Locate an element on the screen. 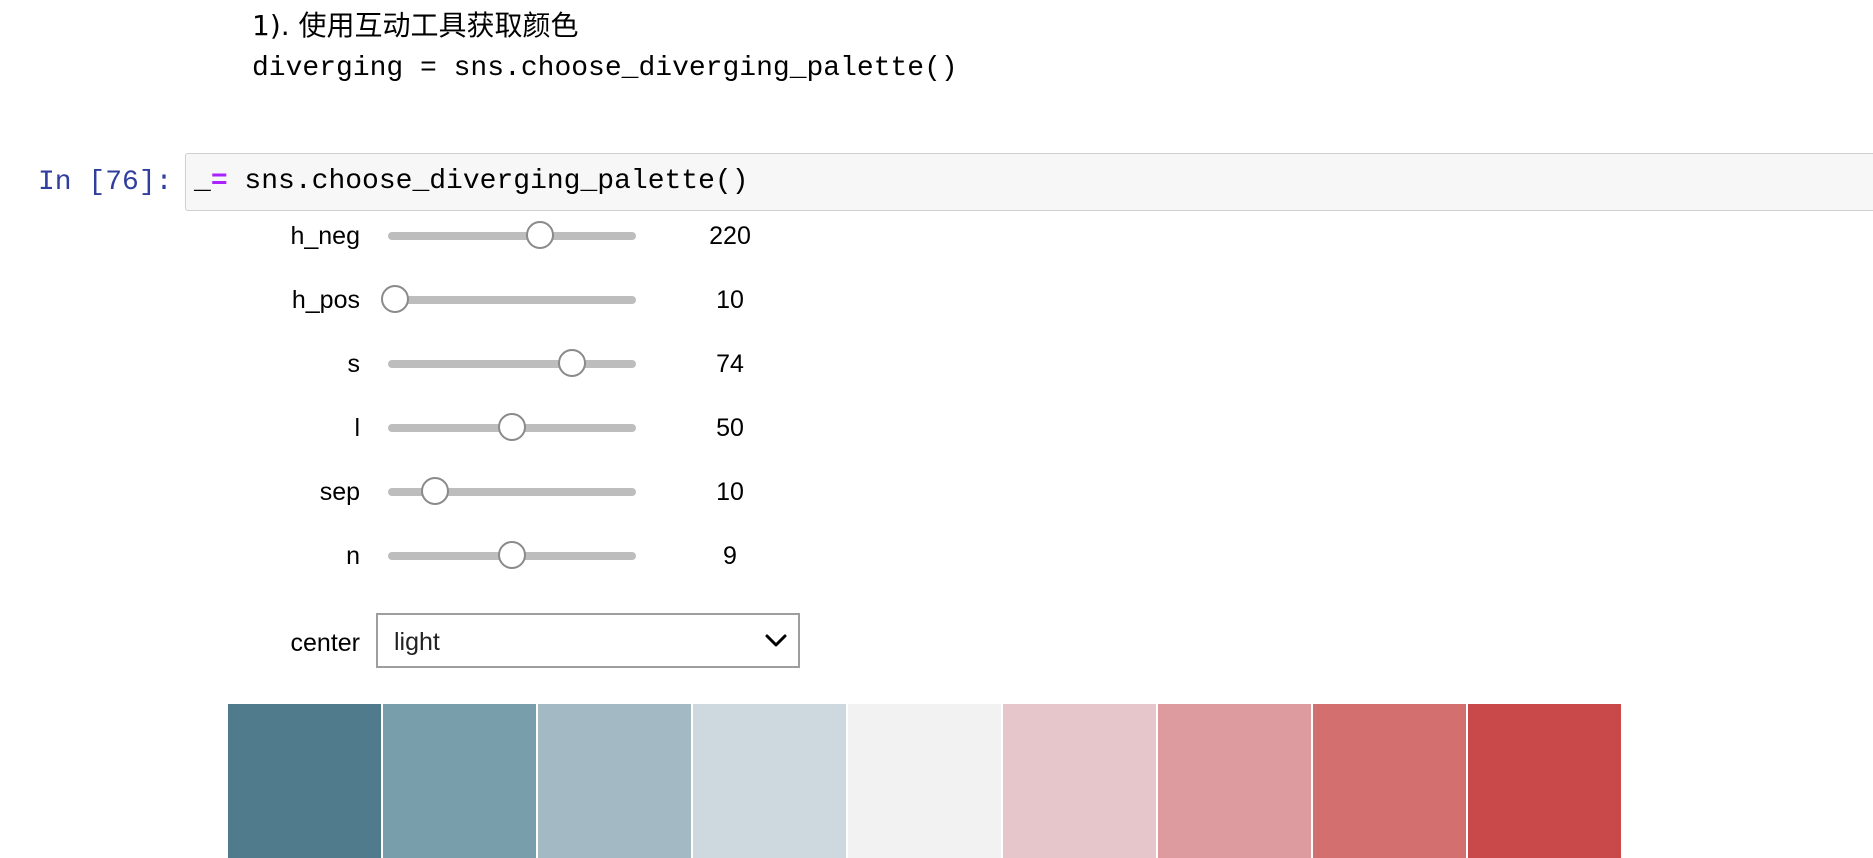  code-line: _= sns.choose_diverging_palette() is located at coordinates (471, 182).